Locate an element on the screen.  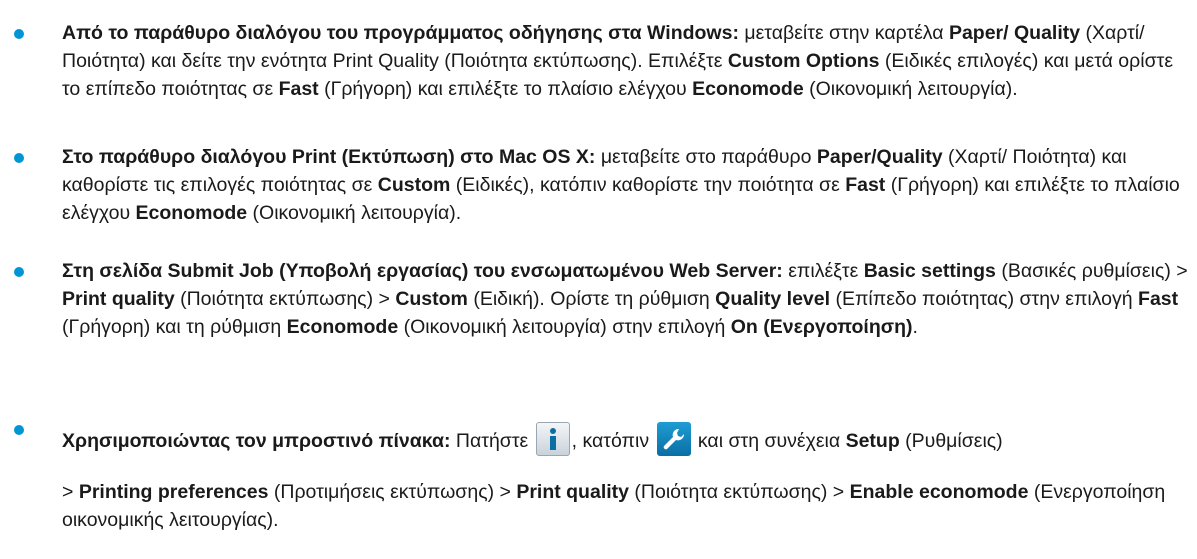
item-heading: Χρησιμοποιώντας τον μπροστινό πίνακα: is located at coordinates (256, 441).